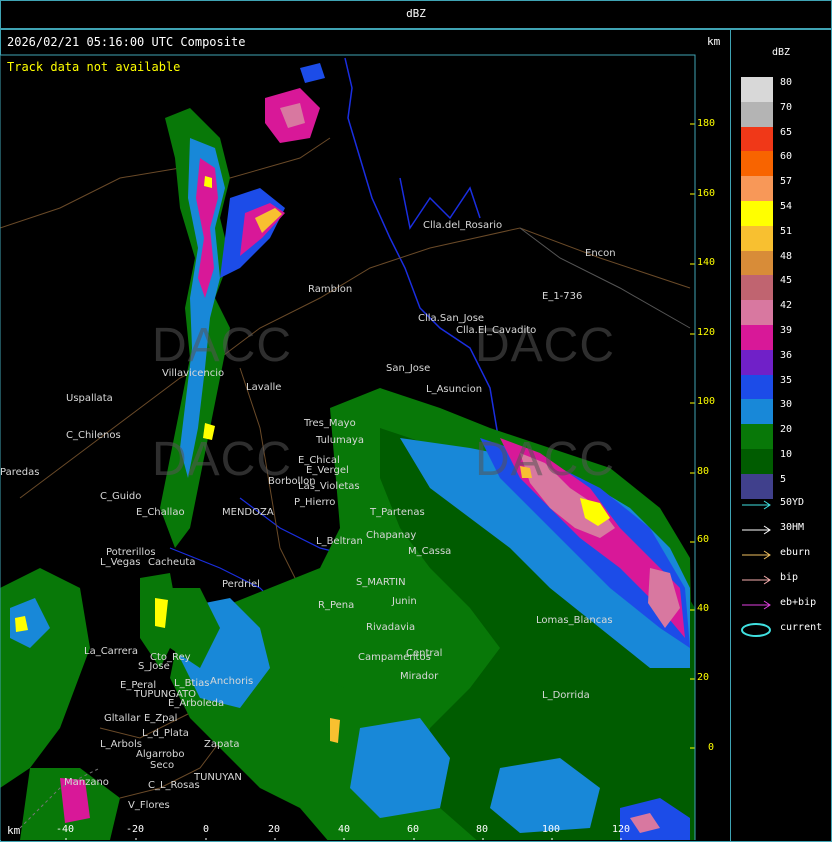 This screenshot has height=842, width=832. What do you see at coordinates (786, 82) in the screenshot?
I see `legend-level-label: 80` at bounding box center [786, 82].